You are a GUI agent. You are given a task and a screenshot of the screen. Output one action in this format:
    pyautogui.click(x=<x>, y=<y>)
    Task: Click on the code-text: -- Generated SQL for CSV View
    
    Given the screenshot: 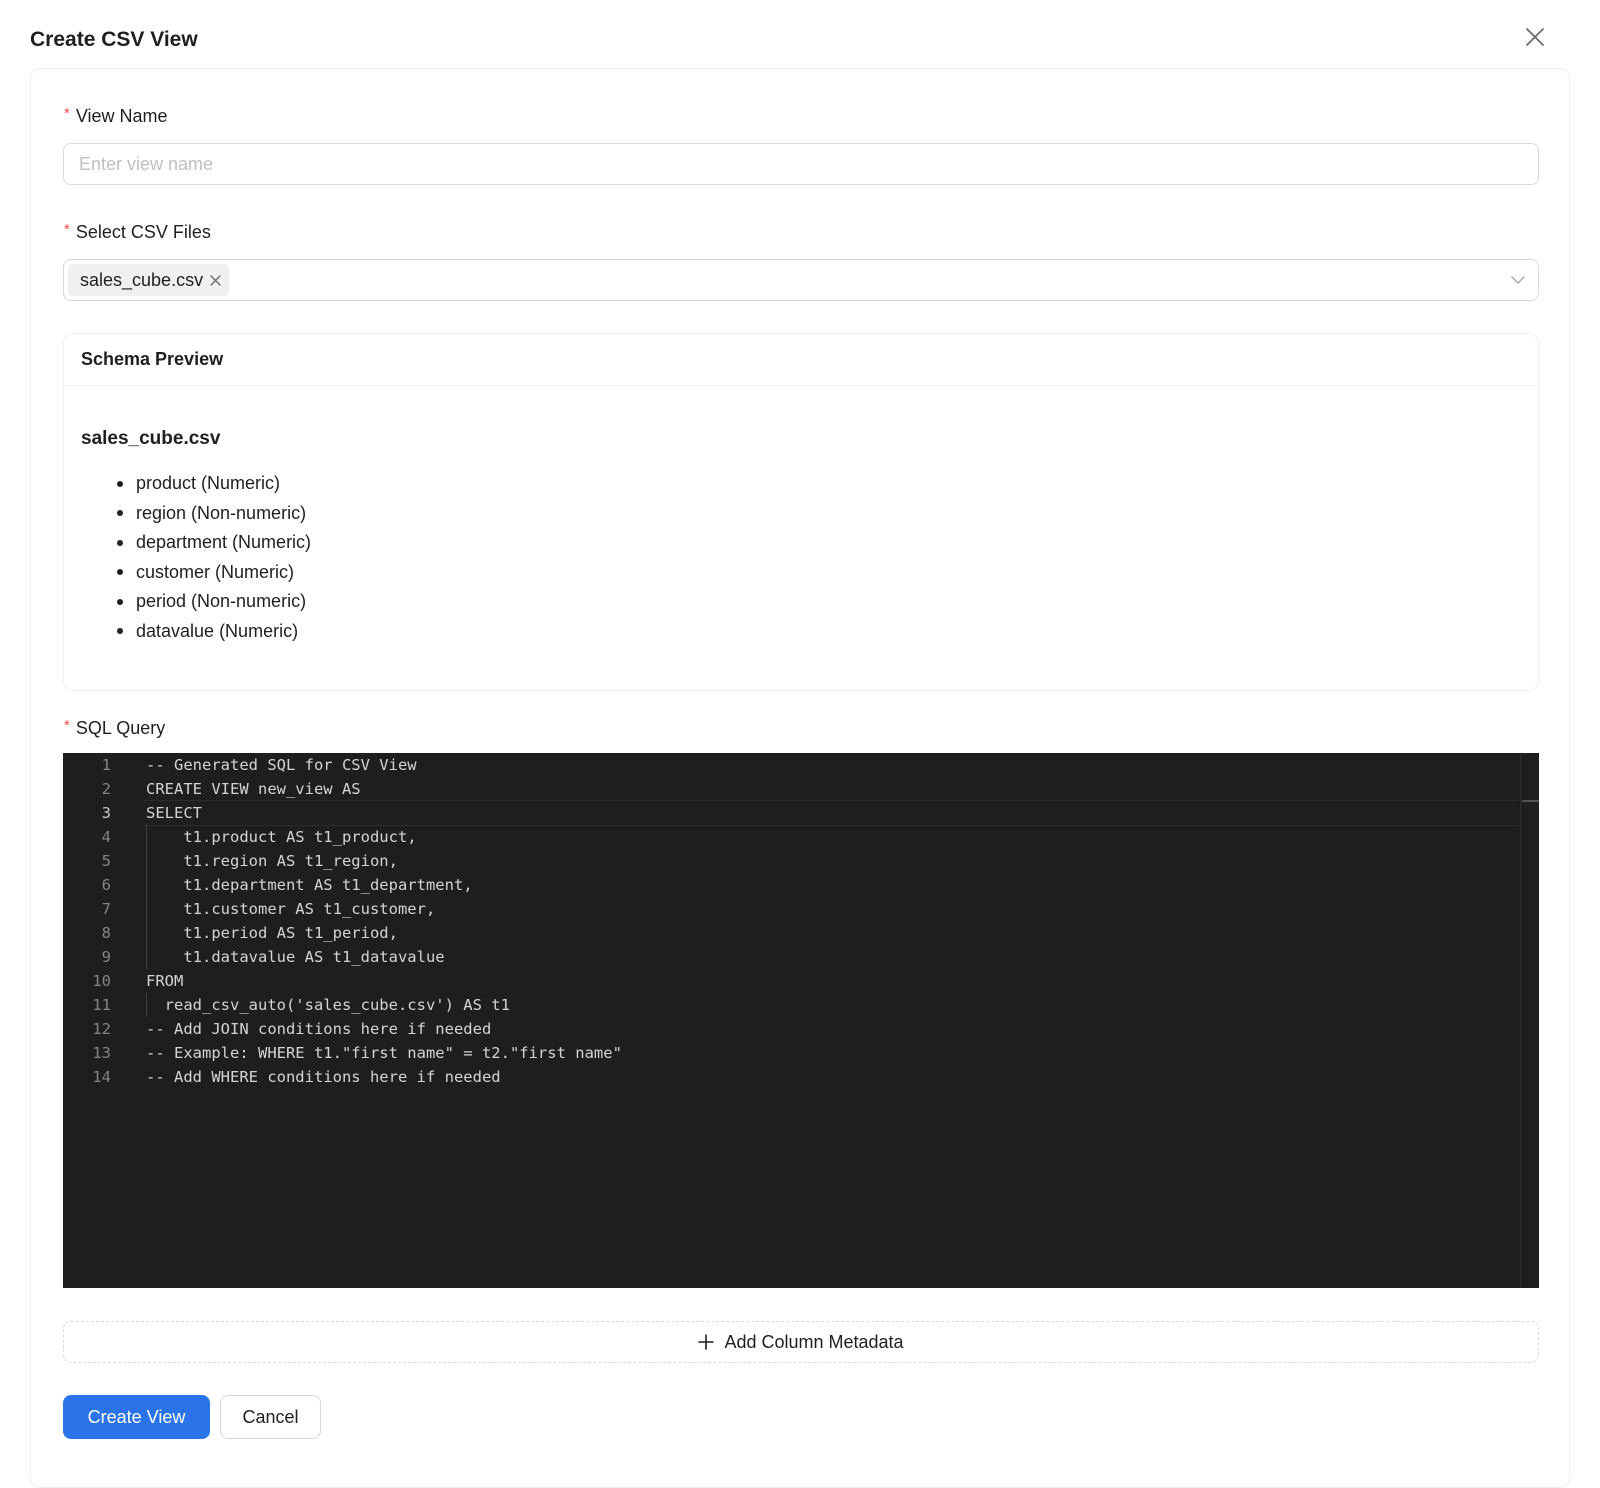 What is the action you would take?
    pyautogui.click(x=281, y=765)
    